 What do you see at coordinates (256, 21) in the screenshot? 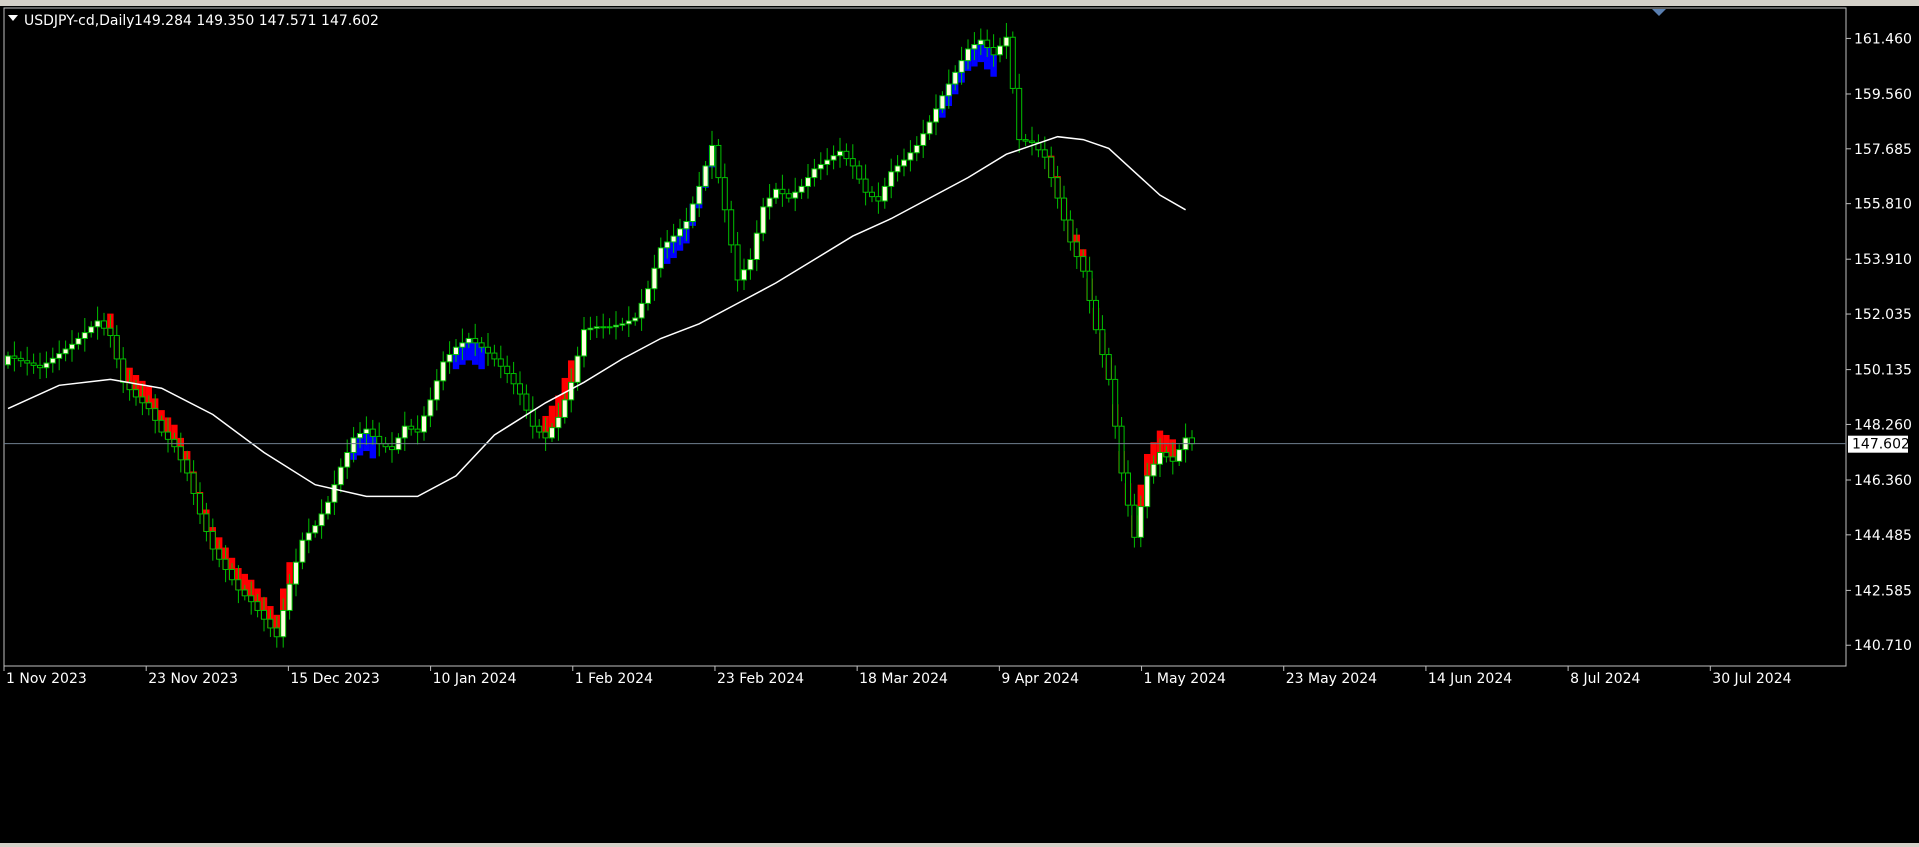
I see `chart-ohlc-values: 149.284 149.350 147.571 147.602` at bounding box center [256, 21].